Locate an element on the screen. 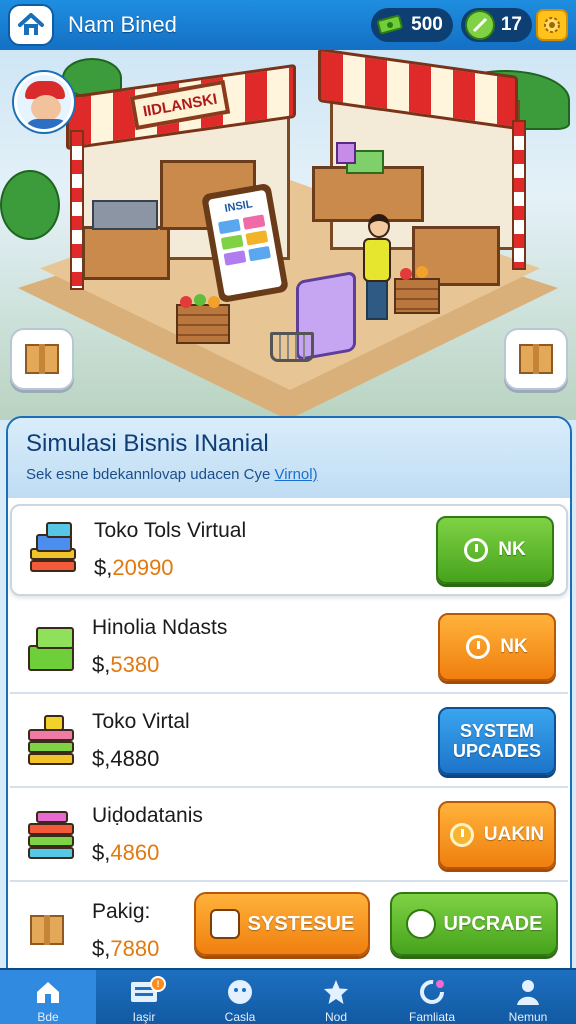 The height and width of the screenshot is (1024, 576). panel-subtitle: Sek esne bdekannlovap udacen Cye Virnol) is located at coordinates (289, 474).